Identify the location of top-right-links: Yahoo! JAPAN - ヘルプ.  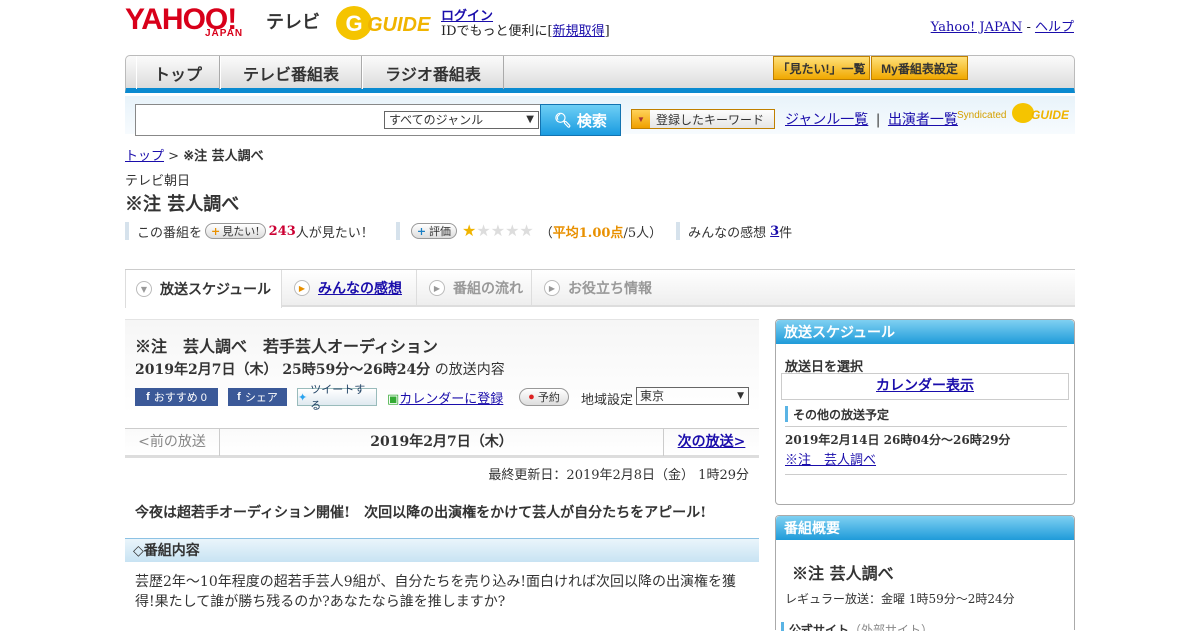
(1002, 27).